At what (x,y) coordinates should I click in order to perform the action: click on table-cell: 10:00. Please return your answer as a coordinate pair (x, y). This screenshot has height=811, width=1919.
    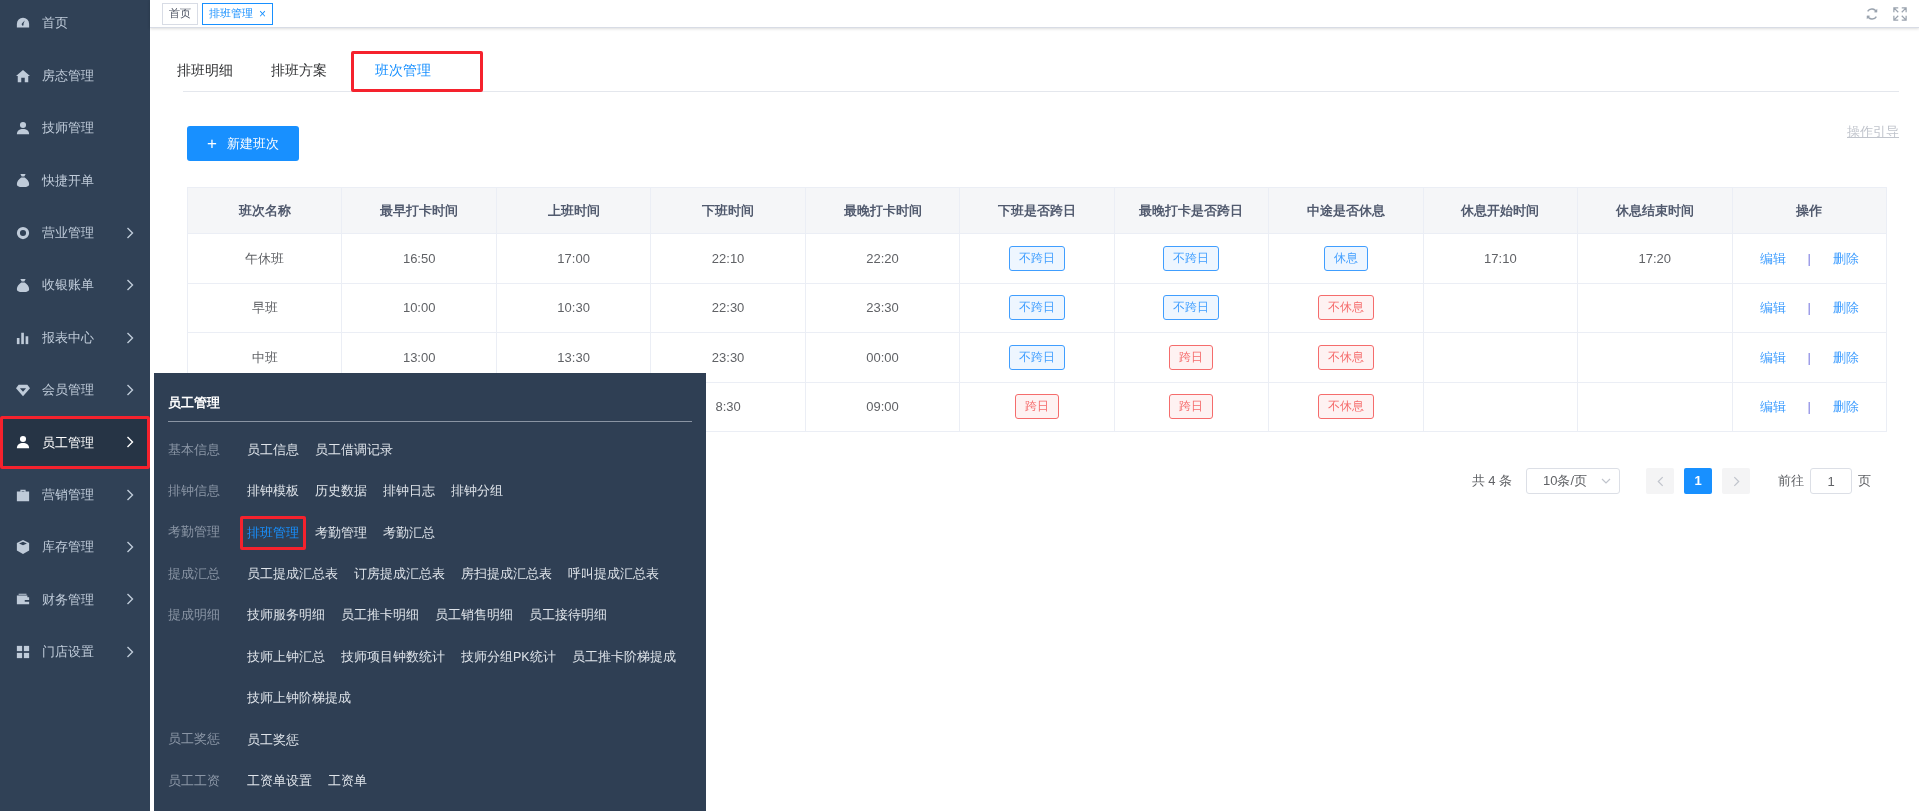
    Looking at the image, I should click on (419, 308).